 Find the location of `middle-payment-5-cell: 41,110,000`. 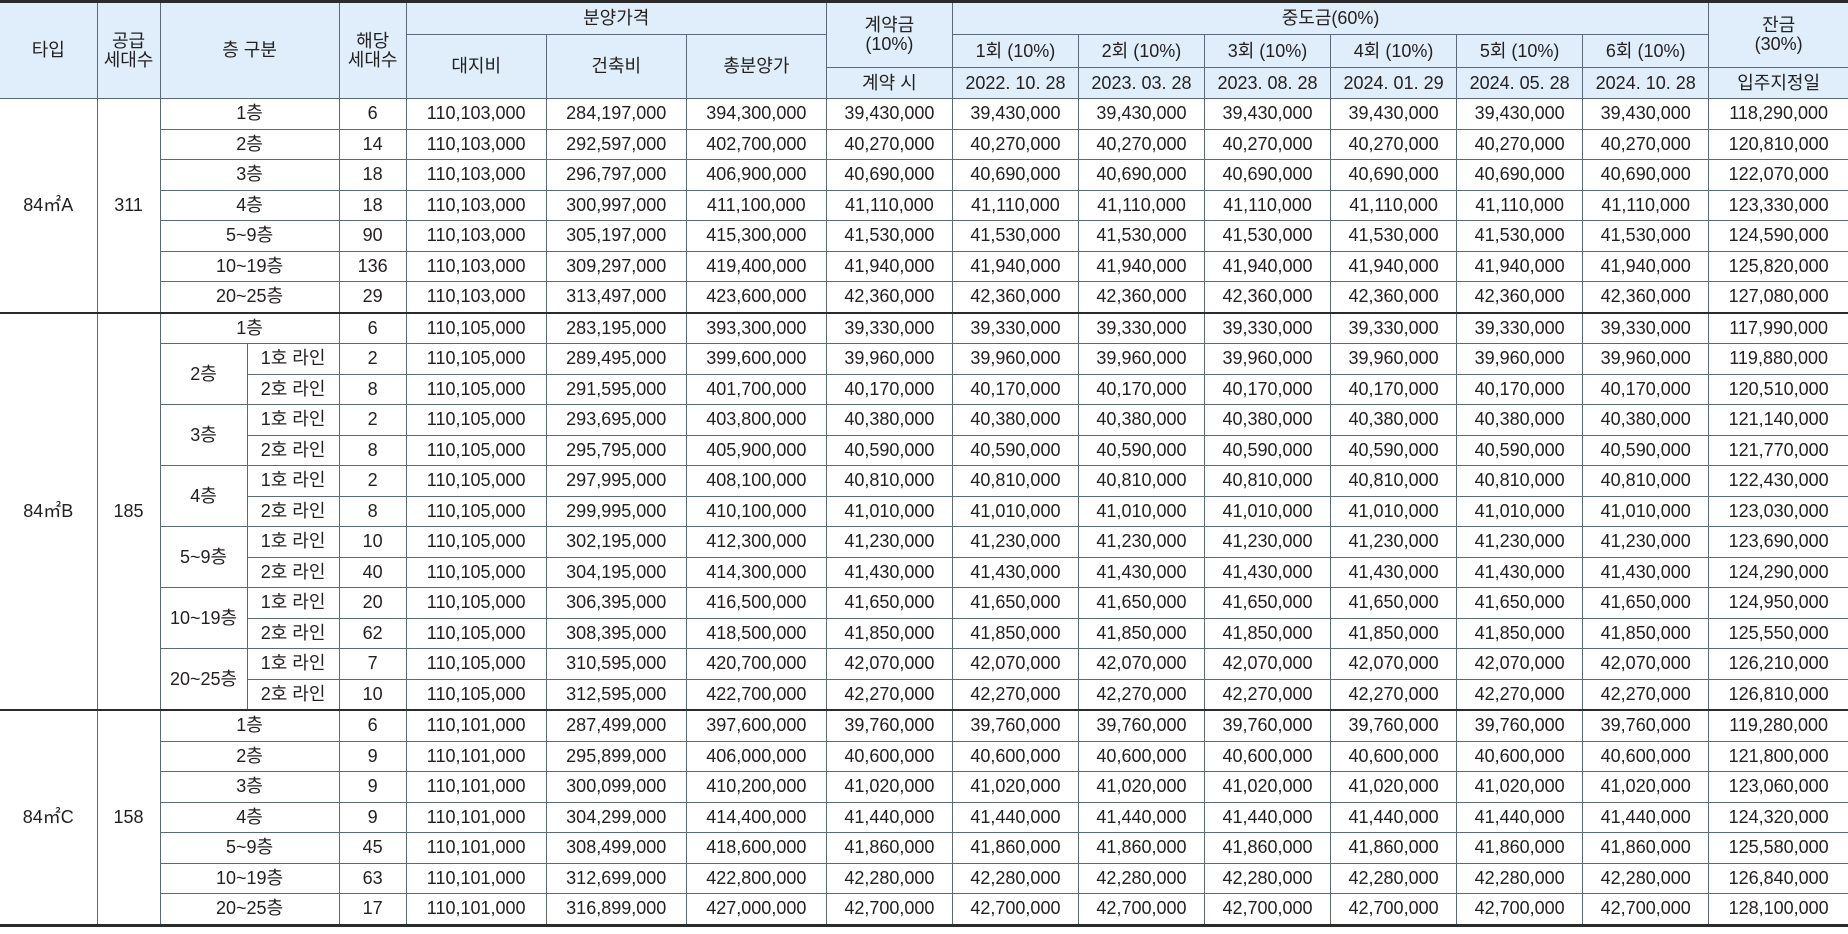

middle-payment-5-cell: 41,110,000 is located at coordinates (1520, 205).